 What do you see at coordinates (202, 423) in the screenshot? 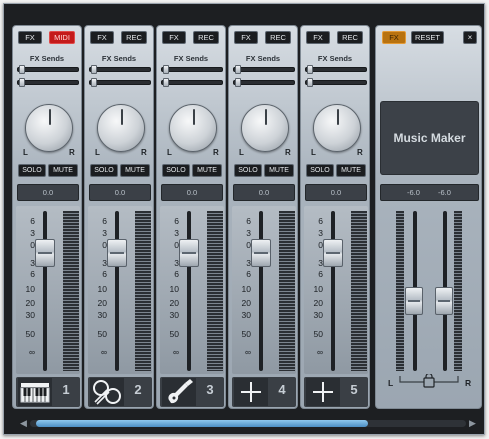
I see `scroll-thumb` at bounding box center [202, 423].